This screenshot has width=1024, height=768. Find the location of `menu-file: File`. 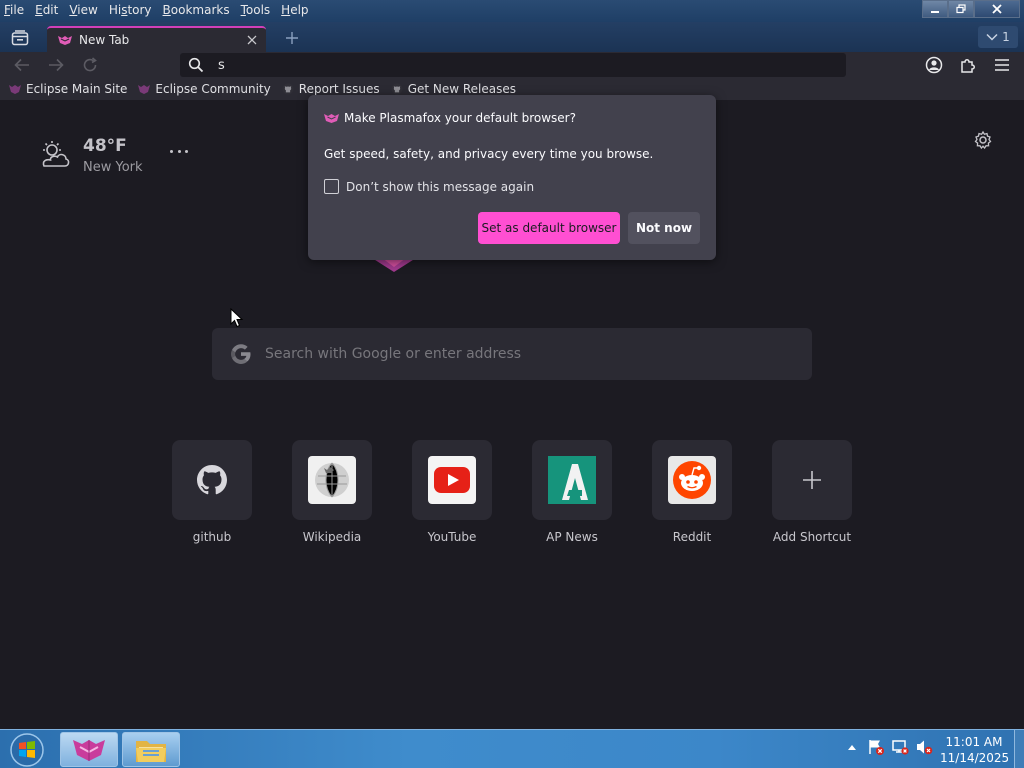

menu-file: File is located at coordinates (14, 10).